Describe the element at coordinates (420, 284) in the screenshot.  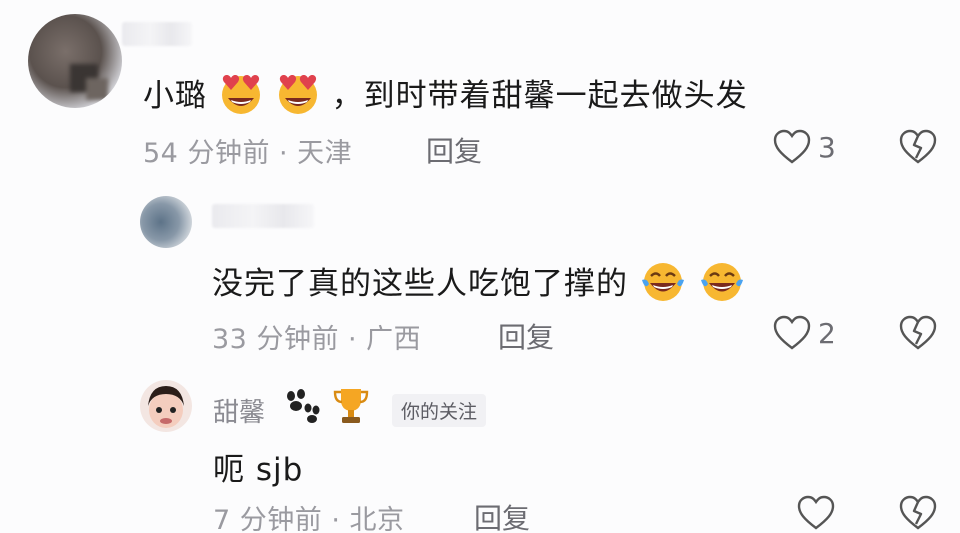
I see `comment-text-prefix: 没完了真的这些人吃饱了撑的` at that location.